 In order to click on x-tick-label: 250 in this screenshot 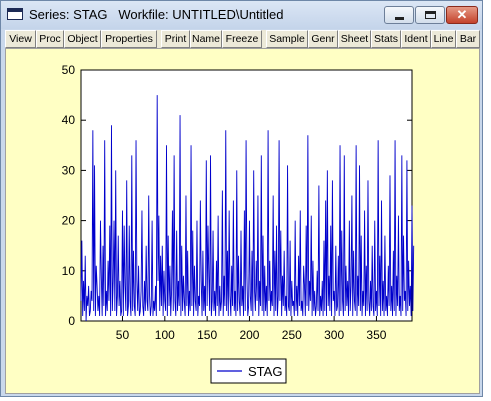, I will do `click(292, 335)`.